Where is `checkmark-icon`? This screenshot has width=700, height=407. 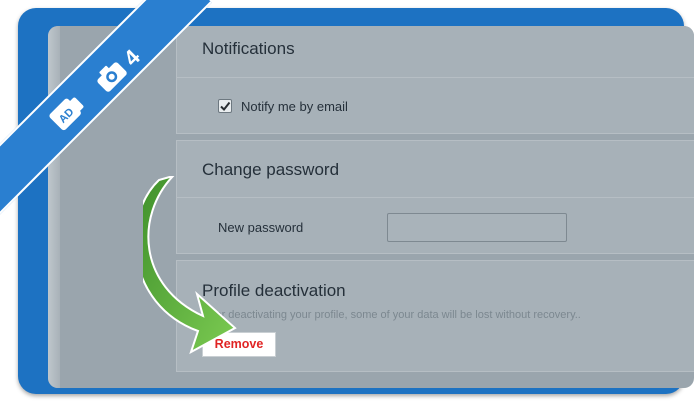 checkmark-icon is located at coordinates (225, 106).